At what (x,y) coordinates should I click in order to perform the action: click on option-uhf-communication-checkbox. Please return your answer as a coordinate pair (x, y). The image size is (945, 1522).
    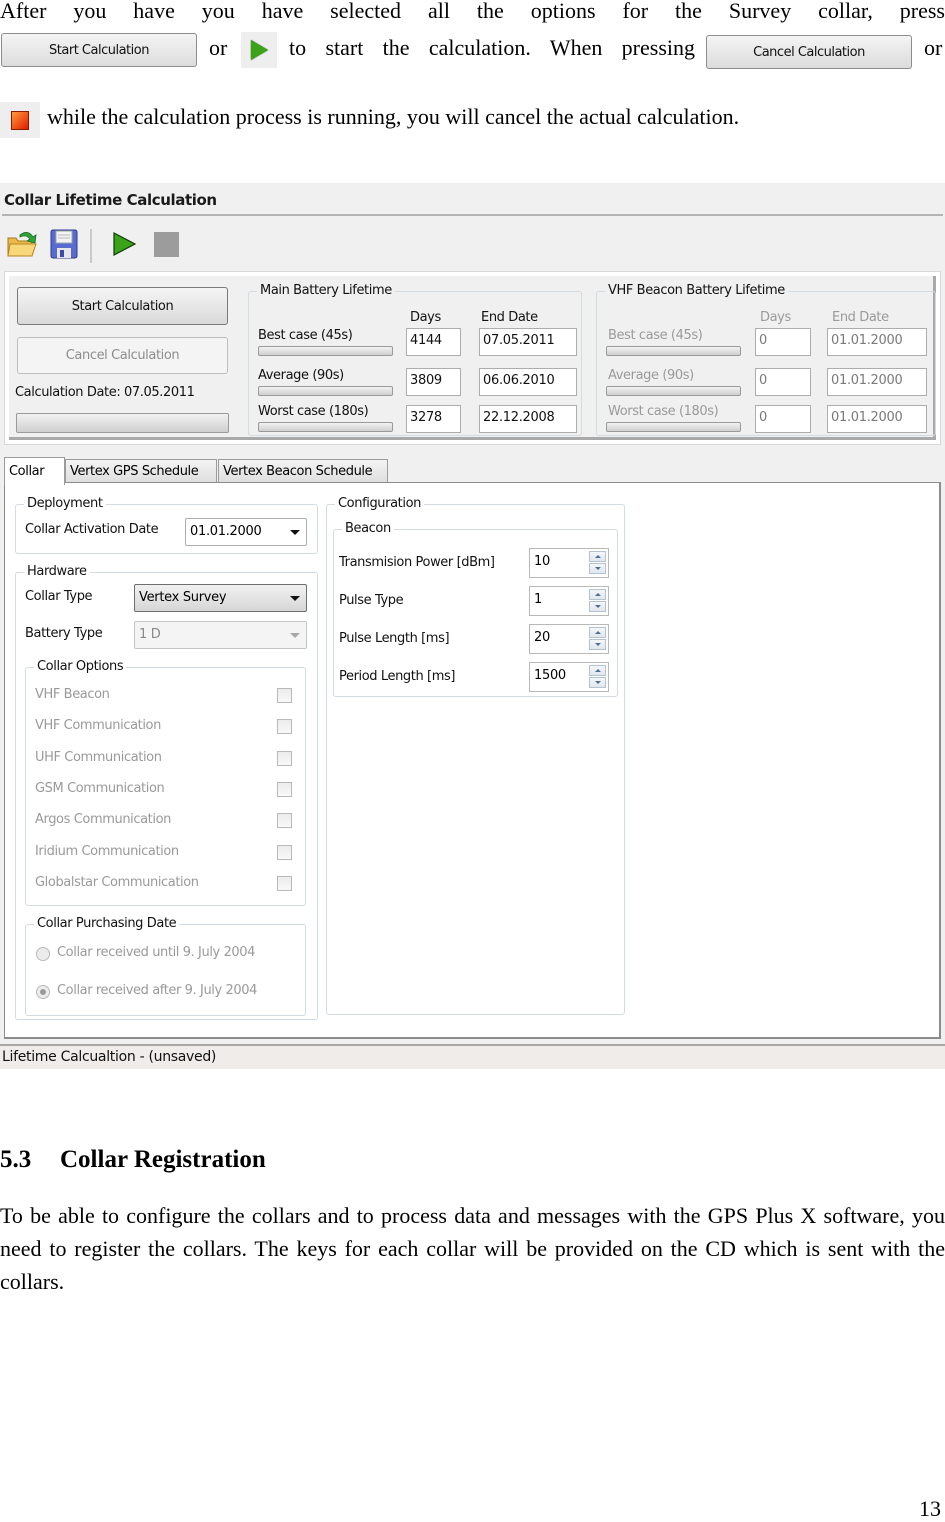
    Looking at the image, I should click on (284, 758).